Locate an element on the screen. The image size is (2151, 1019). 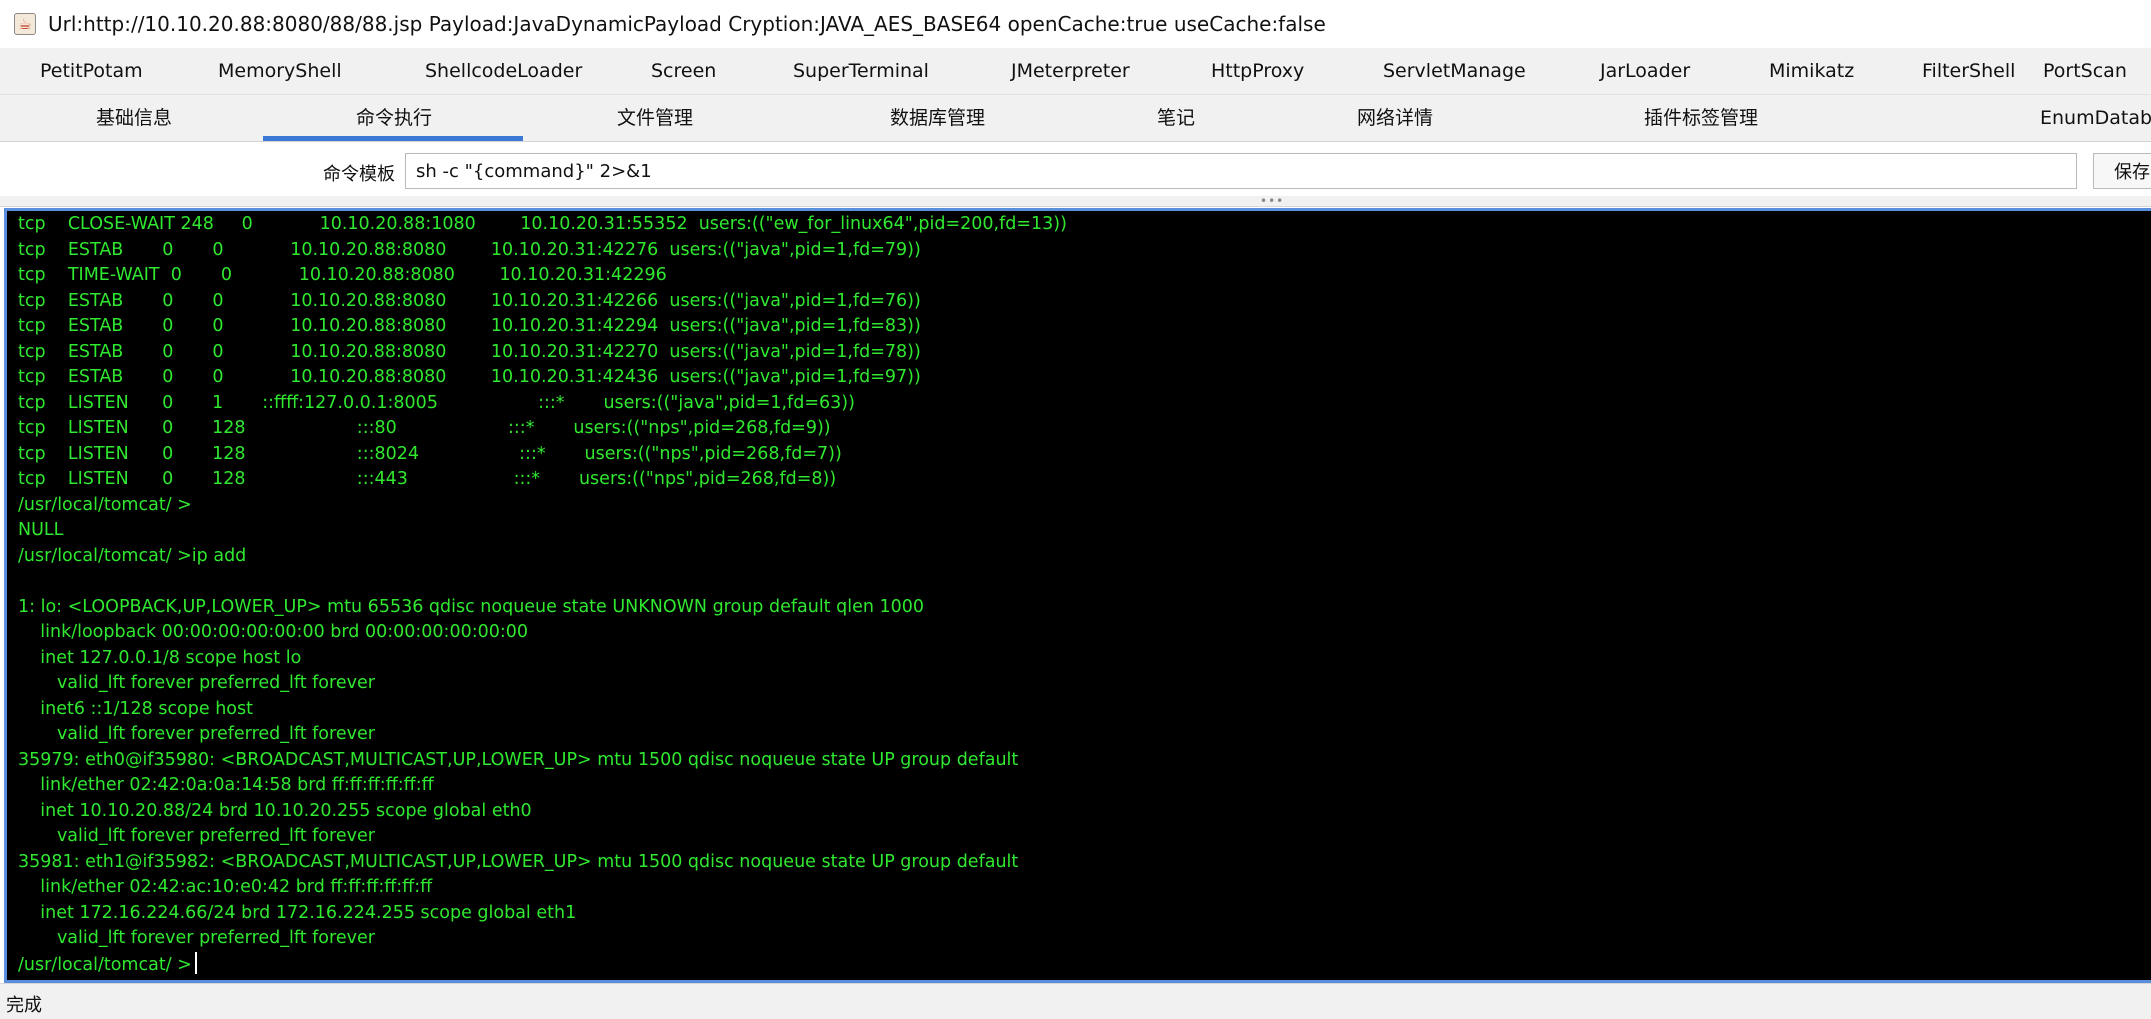
tab-petitpotam: PetitPotam is located at coordinates (91, 71).